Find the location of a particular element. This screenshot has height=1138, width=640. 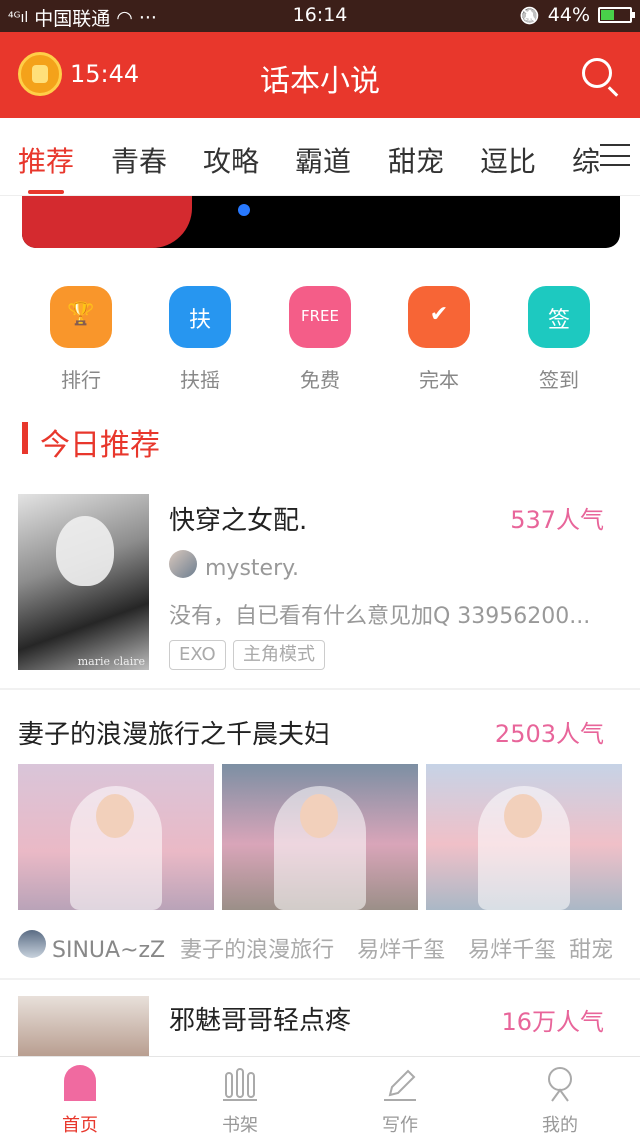

nav-label: 我的 is located at coordinates (560, 1125).